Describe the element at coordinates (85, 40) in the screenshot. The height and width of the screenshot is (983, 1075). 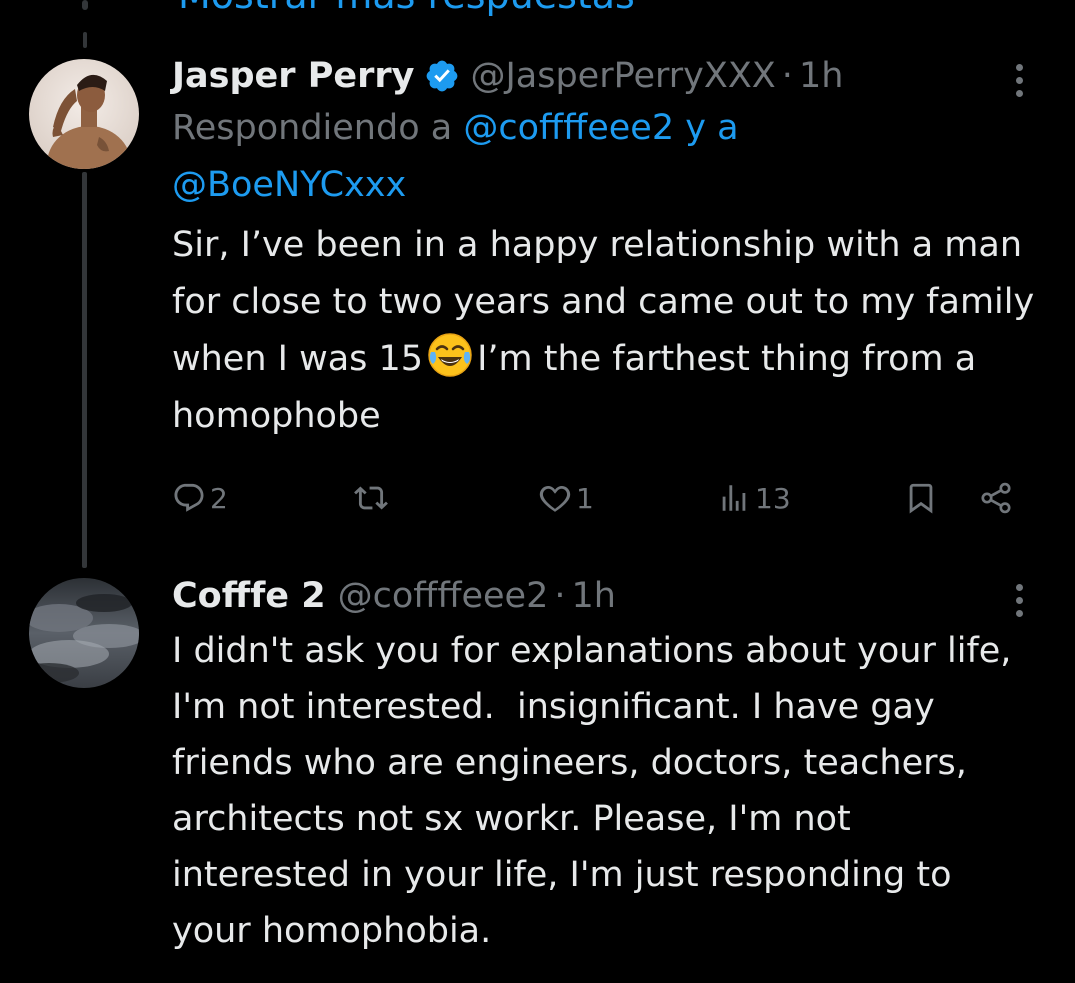
I see `thread-connector-segment` at that location.